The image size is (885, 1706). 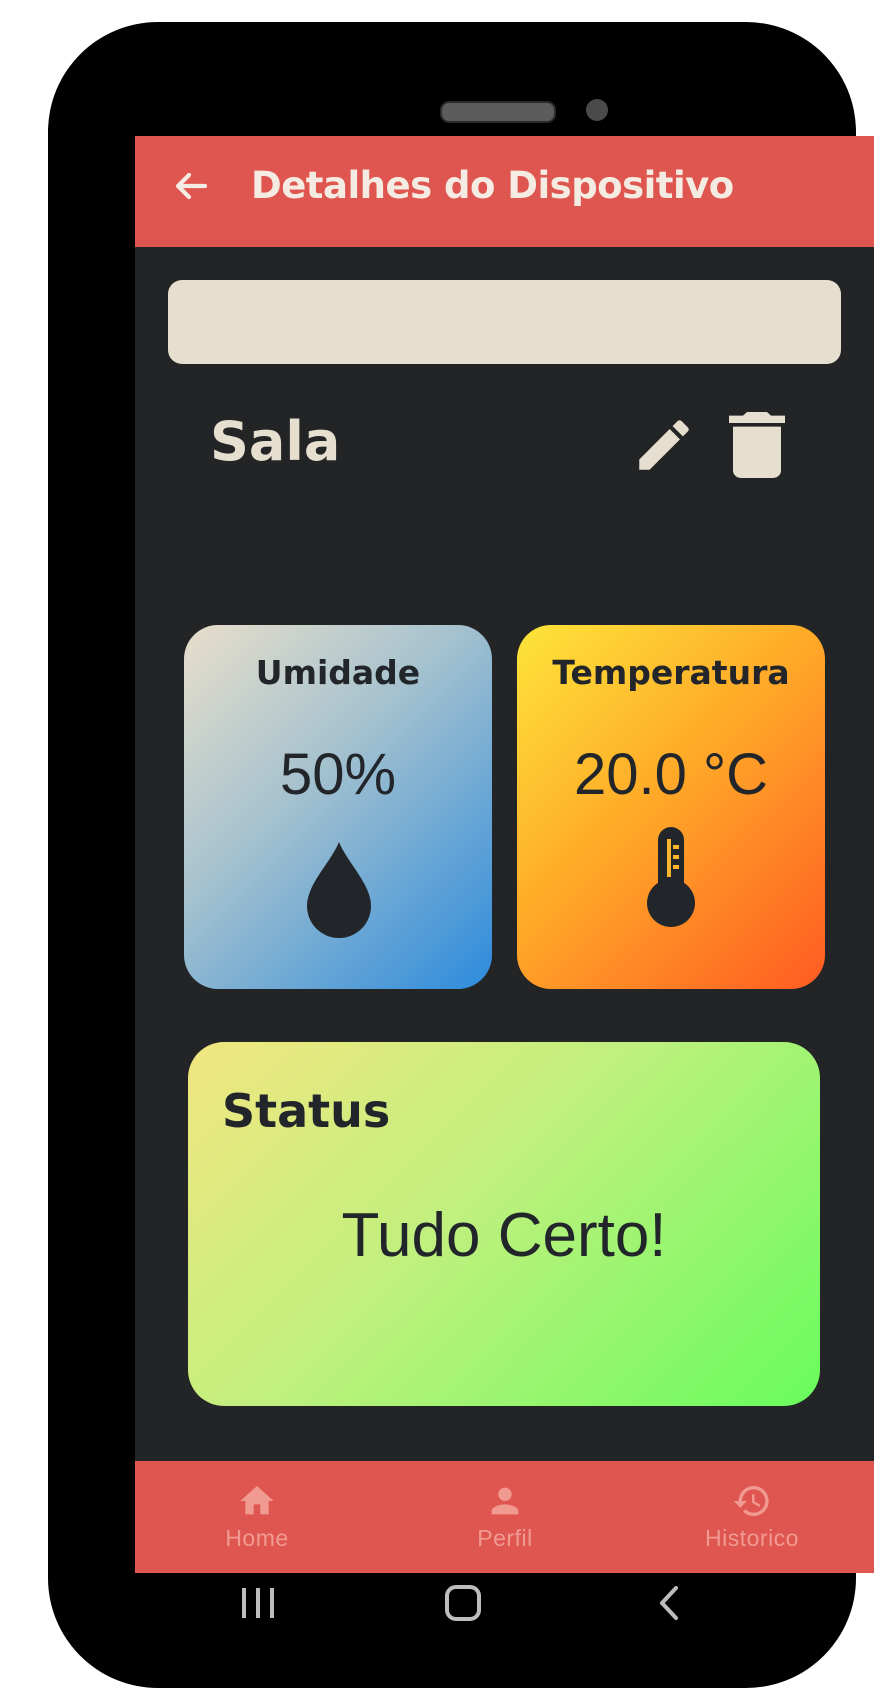 I want to click on pencil-icon, so click(x=664, y=445).